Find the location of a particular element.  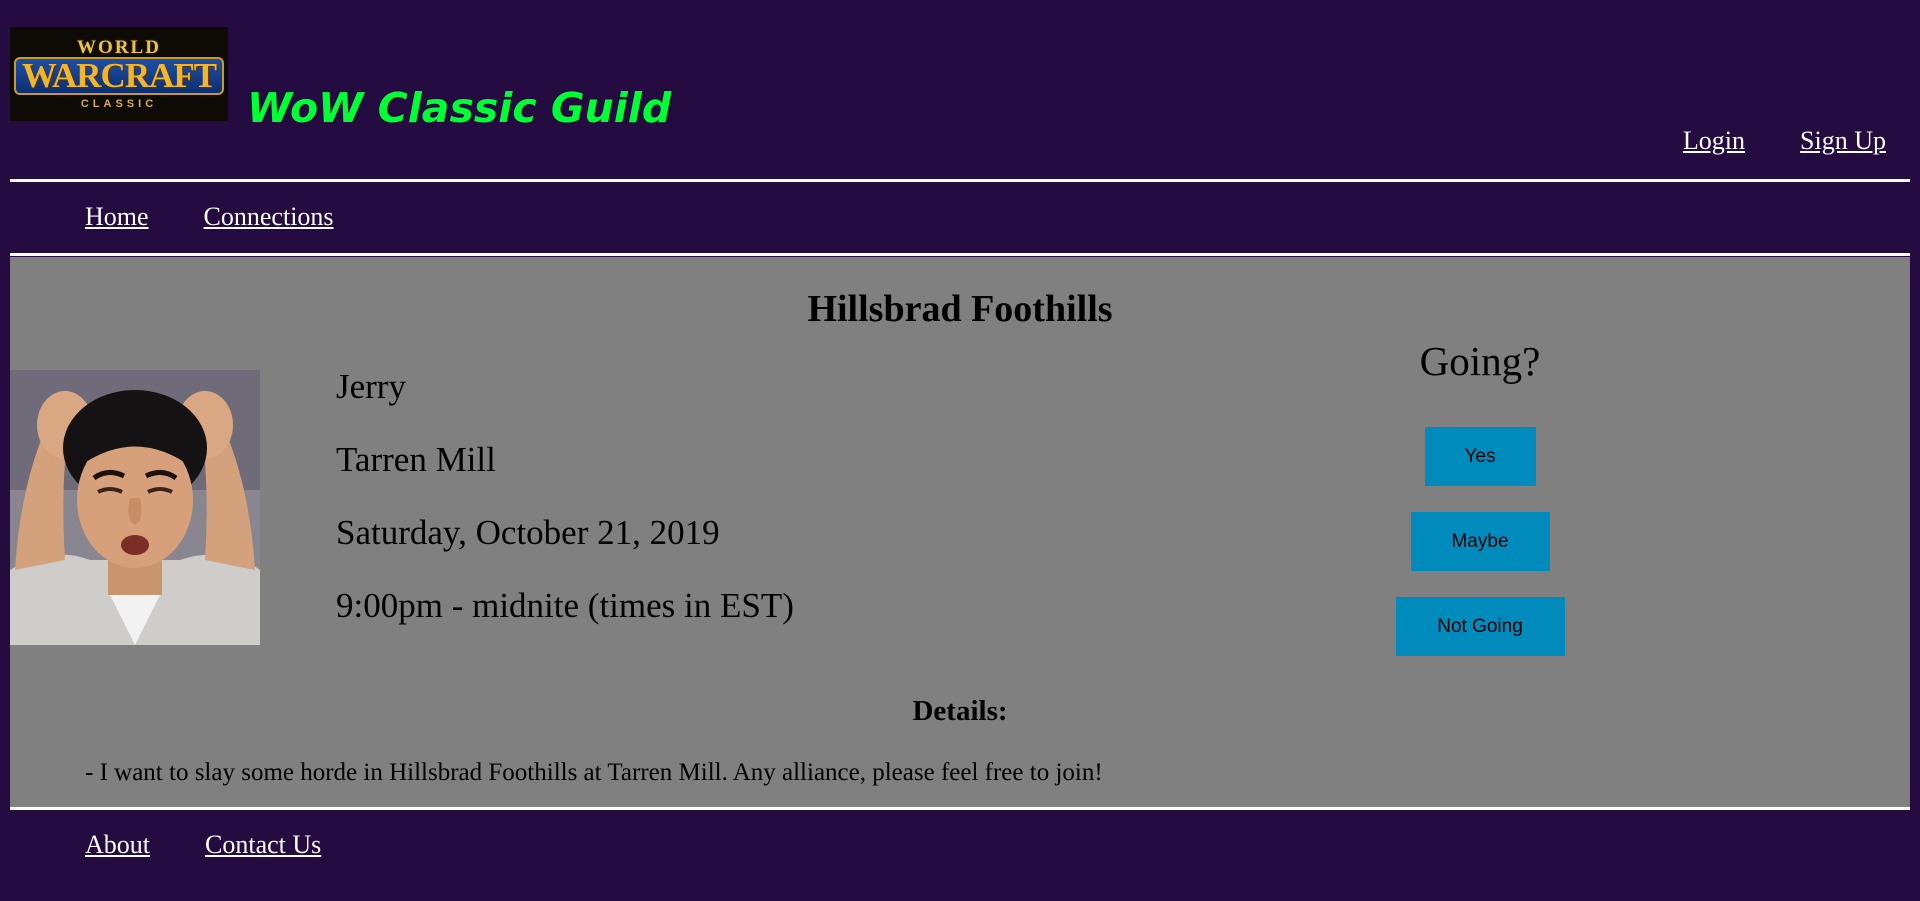

logo-main-text: WARCRAFT is located at coordinates (119, 75).